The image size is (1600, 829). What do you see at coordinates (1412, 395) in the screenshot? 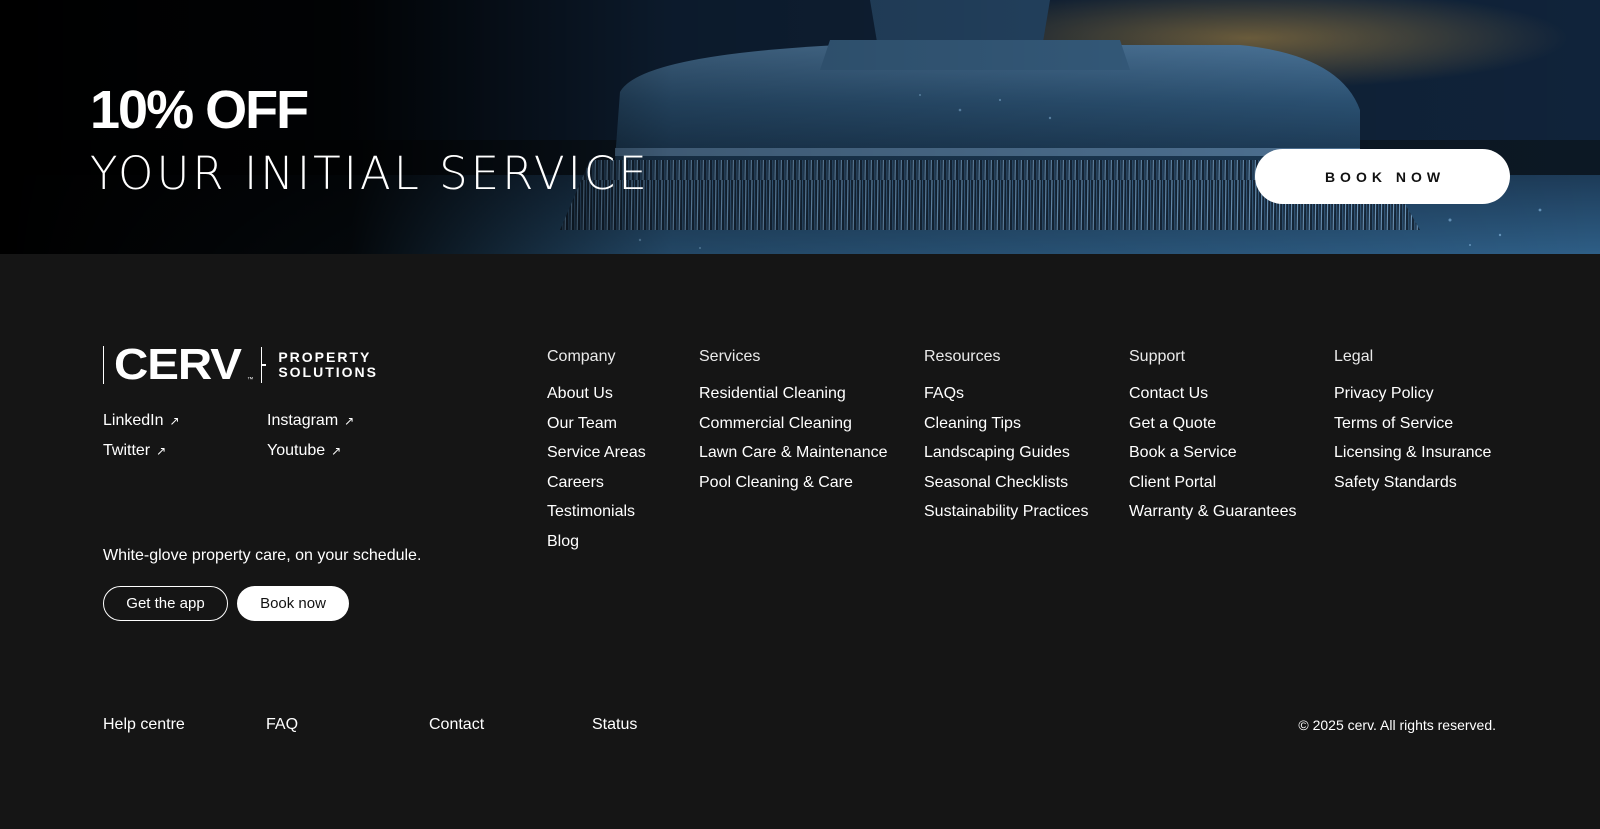
I see `footer-link: Privacy Policy` at bounding box center [1412, 395].